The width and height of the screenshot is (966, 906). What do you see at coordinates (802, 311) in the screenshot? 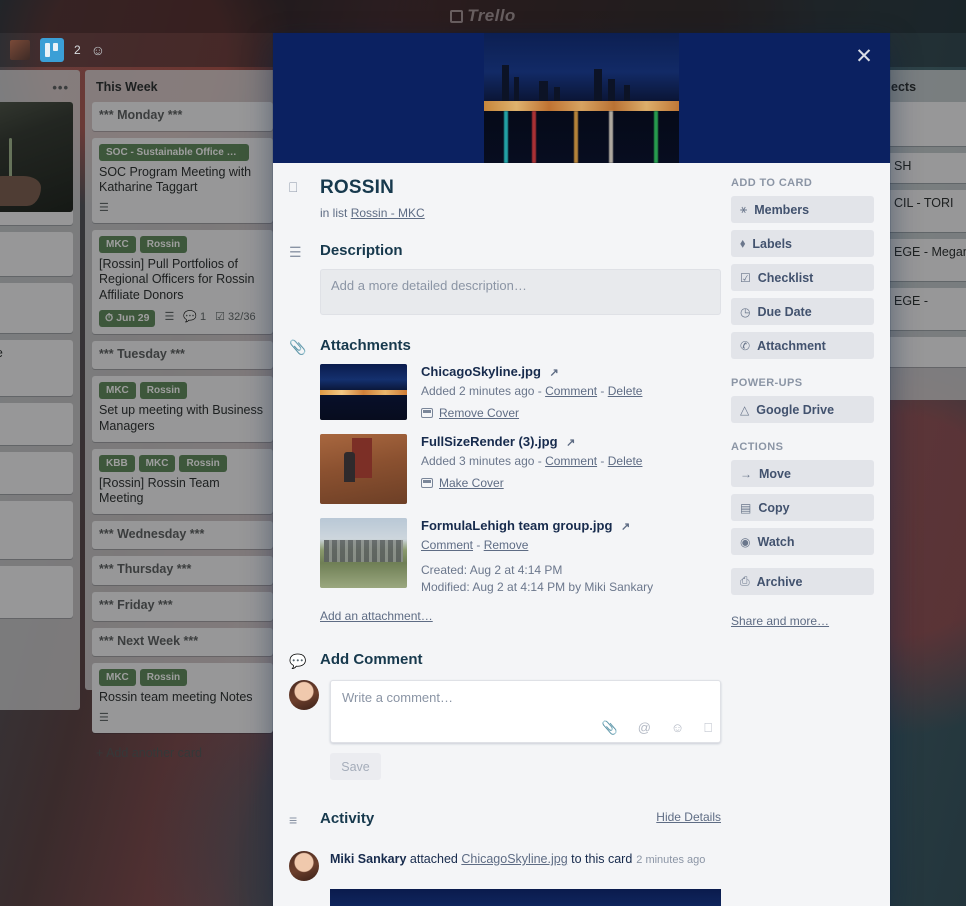
I see `add-due-date-button: ◷ Due Date` at bounding box center [802, 311].